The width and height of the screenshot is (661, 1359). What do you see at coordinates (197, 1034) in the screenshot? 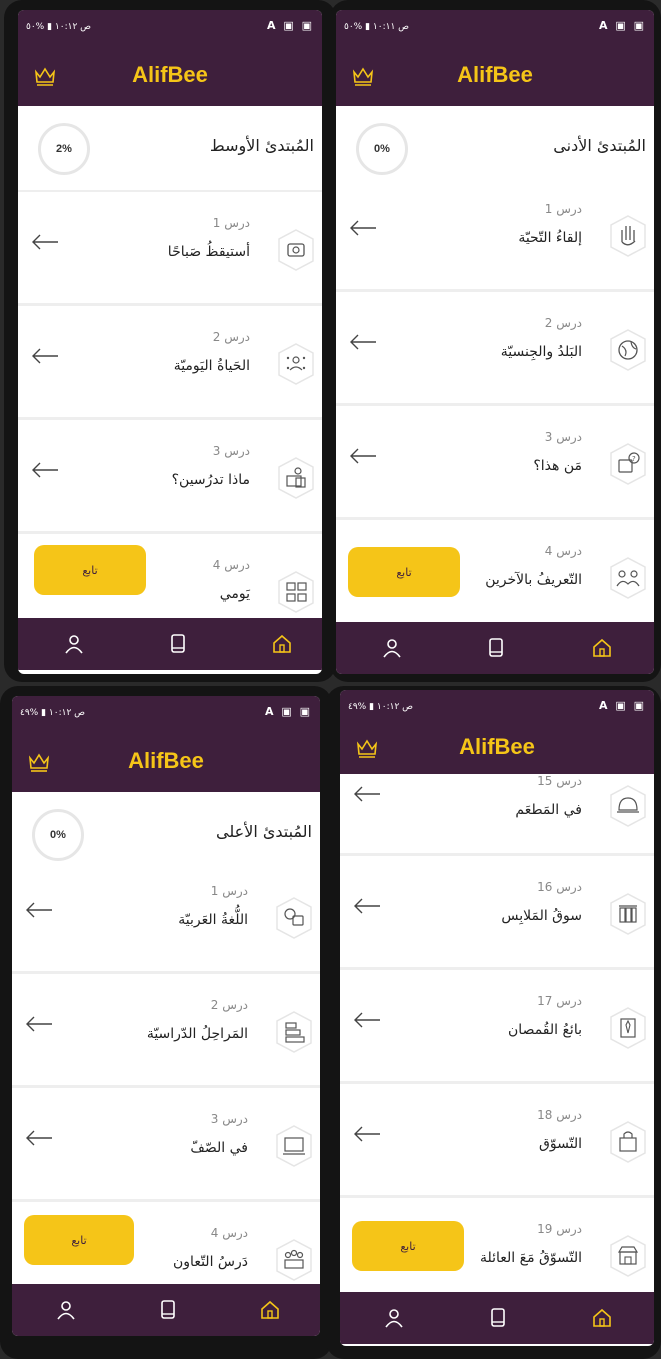
I see `lesson-title: المَراحِلُ الدّراسيّة` at bounding box center [197, 1034].